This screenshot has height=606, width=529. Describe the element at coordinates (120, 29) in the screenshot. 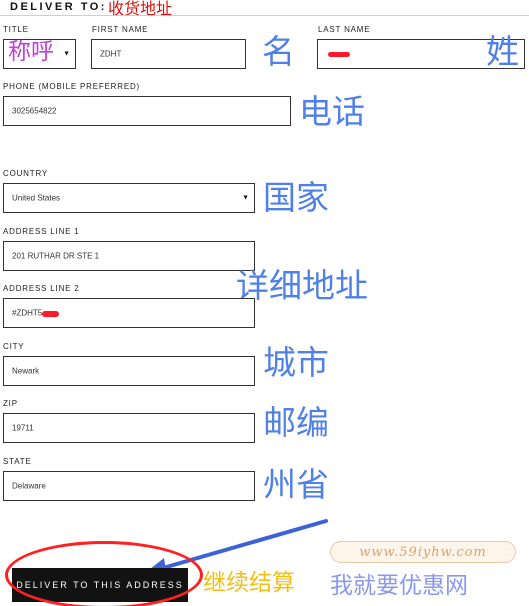

I see `first-name-label: FIRST NAME` at that location.